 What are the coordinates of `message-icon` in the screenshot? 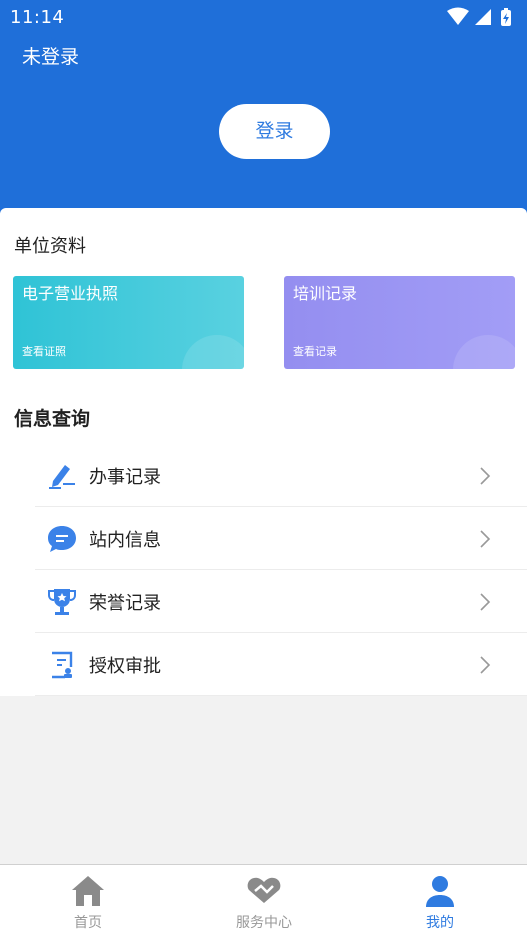 It's located at (62, 539).